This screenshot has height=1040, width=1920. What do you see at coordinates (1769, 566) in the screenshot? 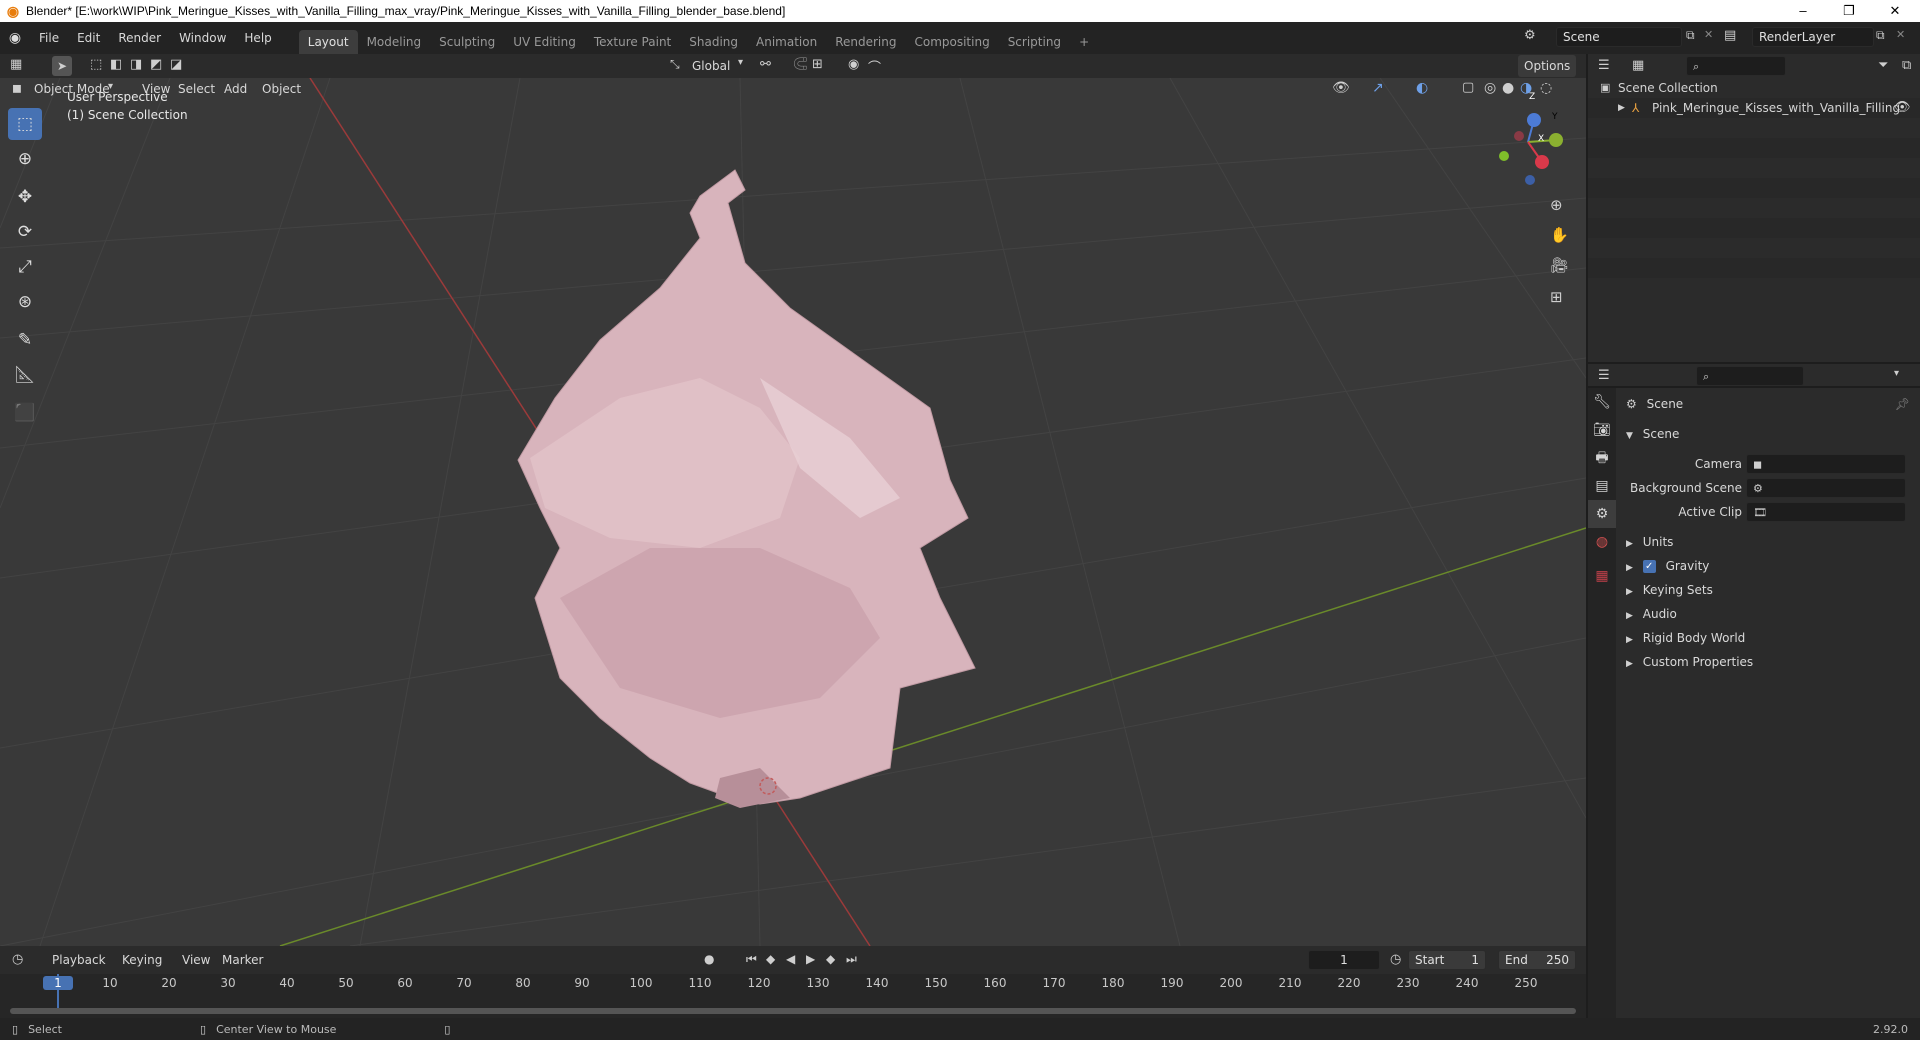
I see `gravity-panel-header: ▶ ✓ Gravity` at bounding box center [1769, 566].